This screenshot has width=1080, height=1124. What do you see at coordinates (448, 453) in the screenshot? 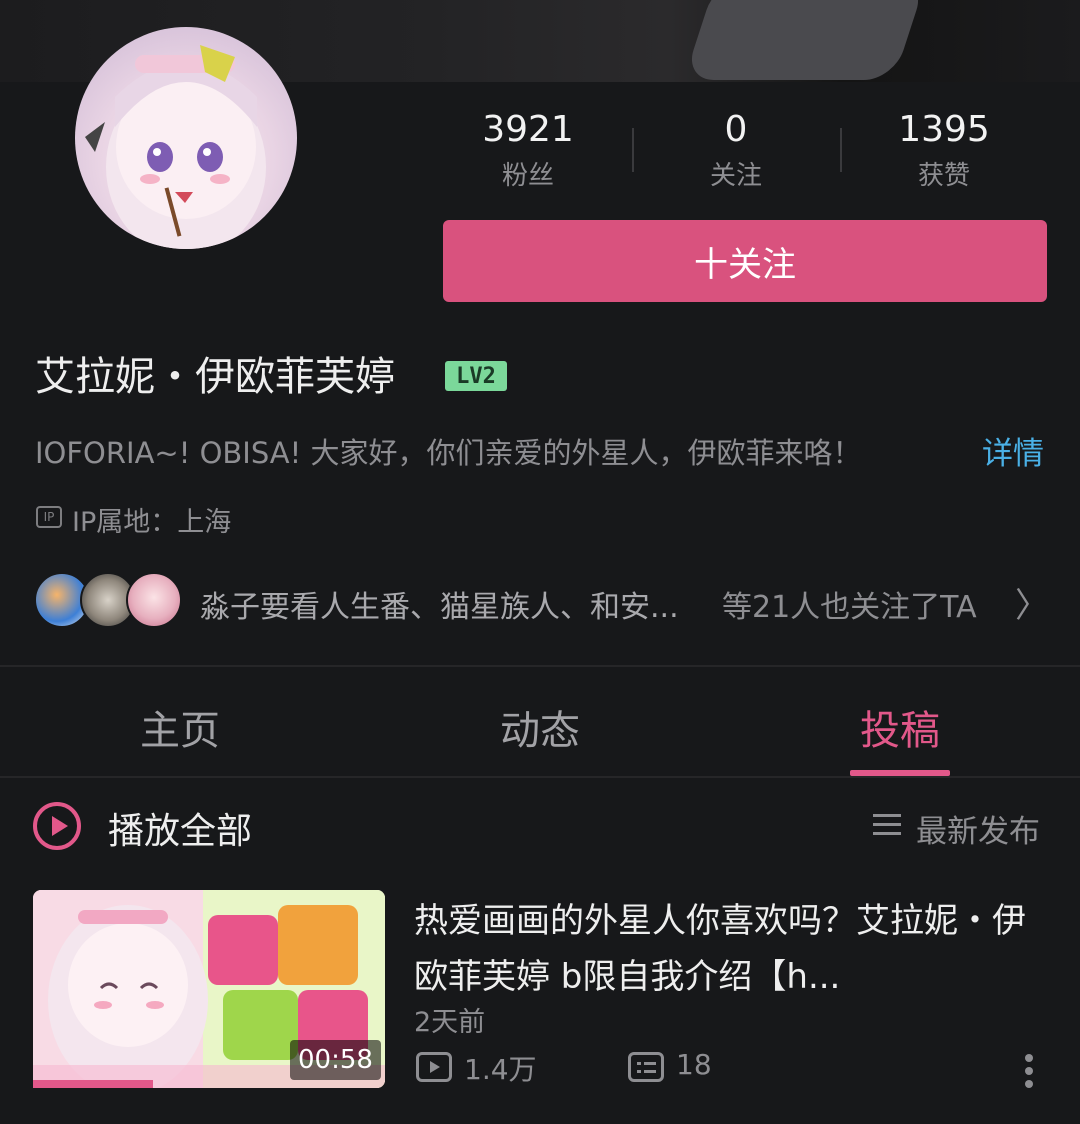
I see `profile-bio: IOFORIA~! OBISA! 大家好，你们亲爱的外星人，伊欧菲来咯！` at bounding box center [448, 453].